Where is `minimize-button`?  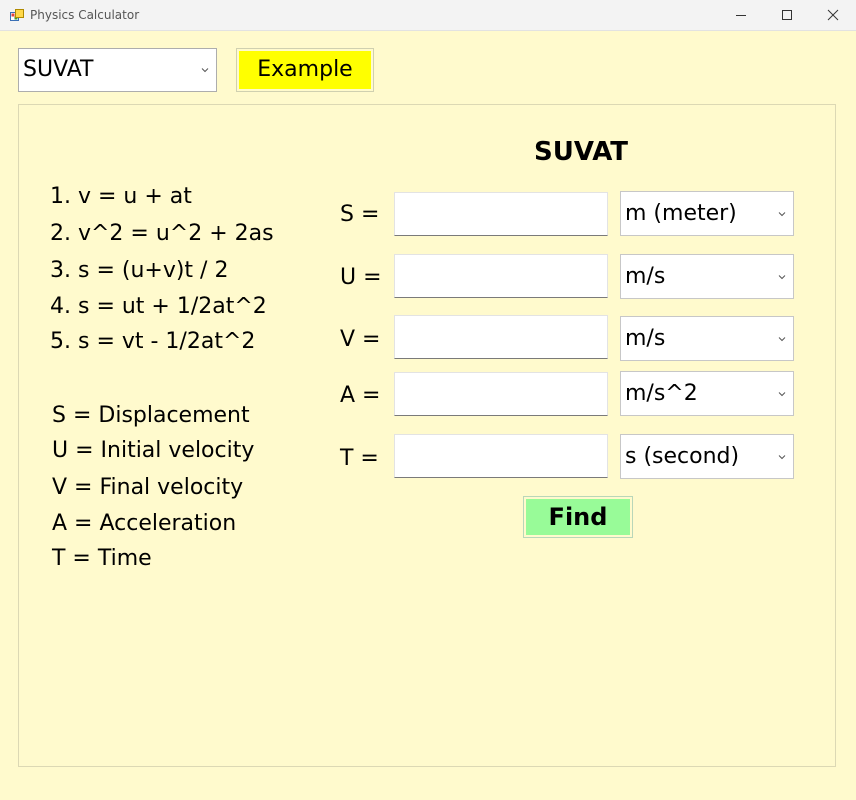
minimize-button is located at coordinates (741, 15).